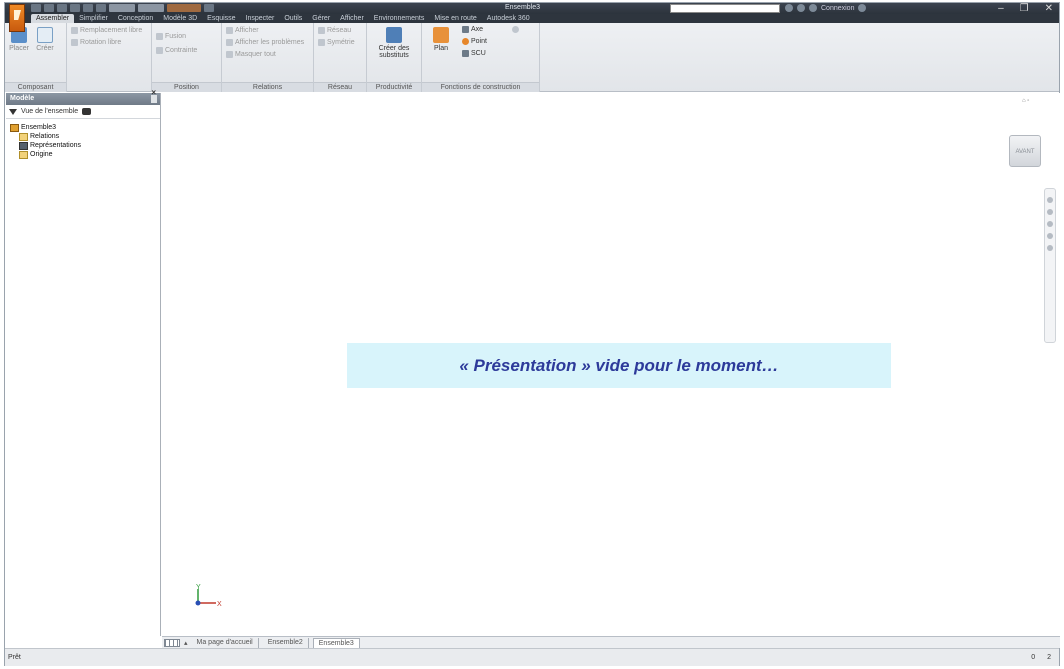 The width and height of the screenshot is (1064, 669). I want to click on home-icon, so click(101, 8).